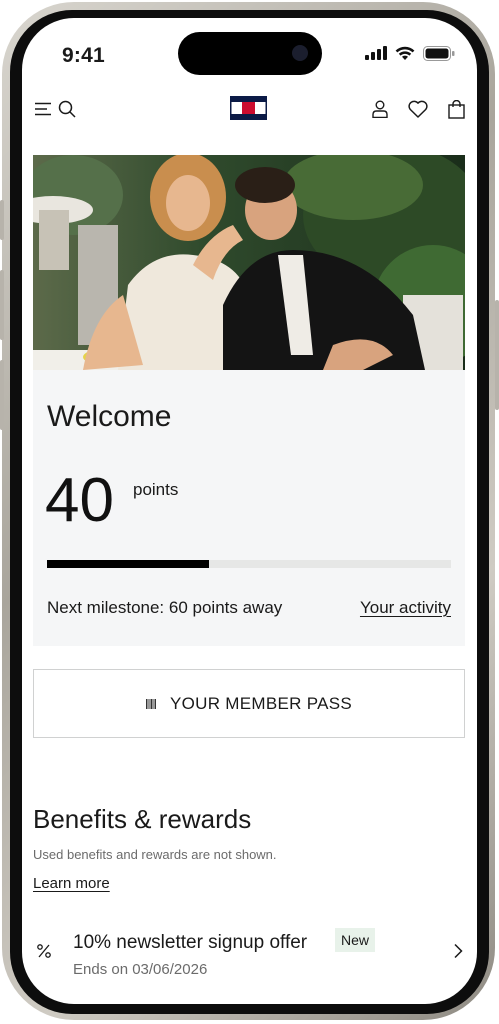 This screenshot has width=499, height=1024. Describe the element at coordinates (439, 53) in the screenshot. I see `battery-icon` at that location.